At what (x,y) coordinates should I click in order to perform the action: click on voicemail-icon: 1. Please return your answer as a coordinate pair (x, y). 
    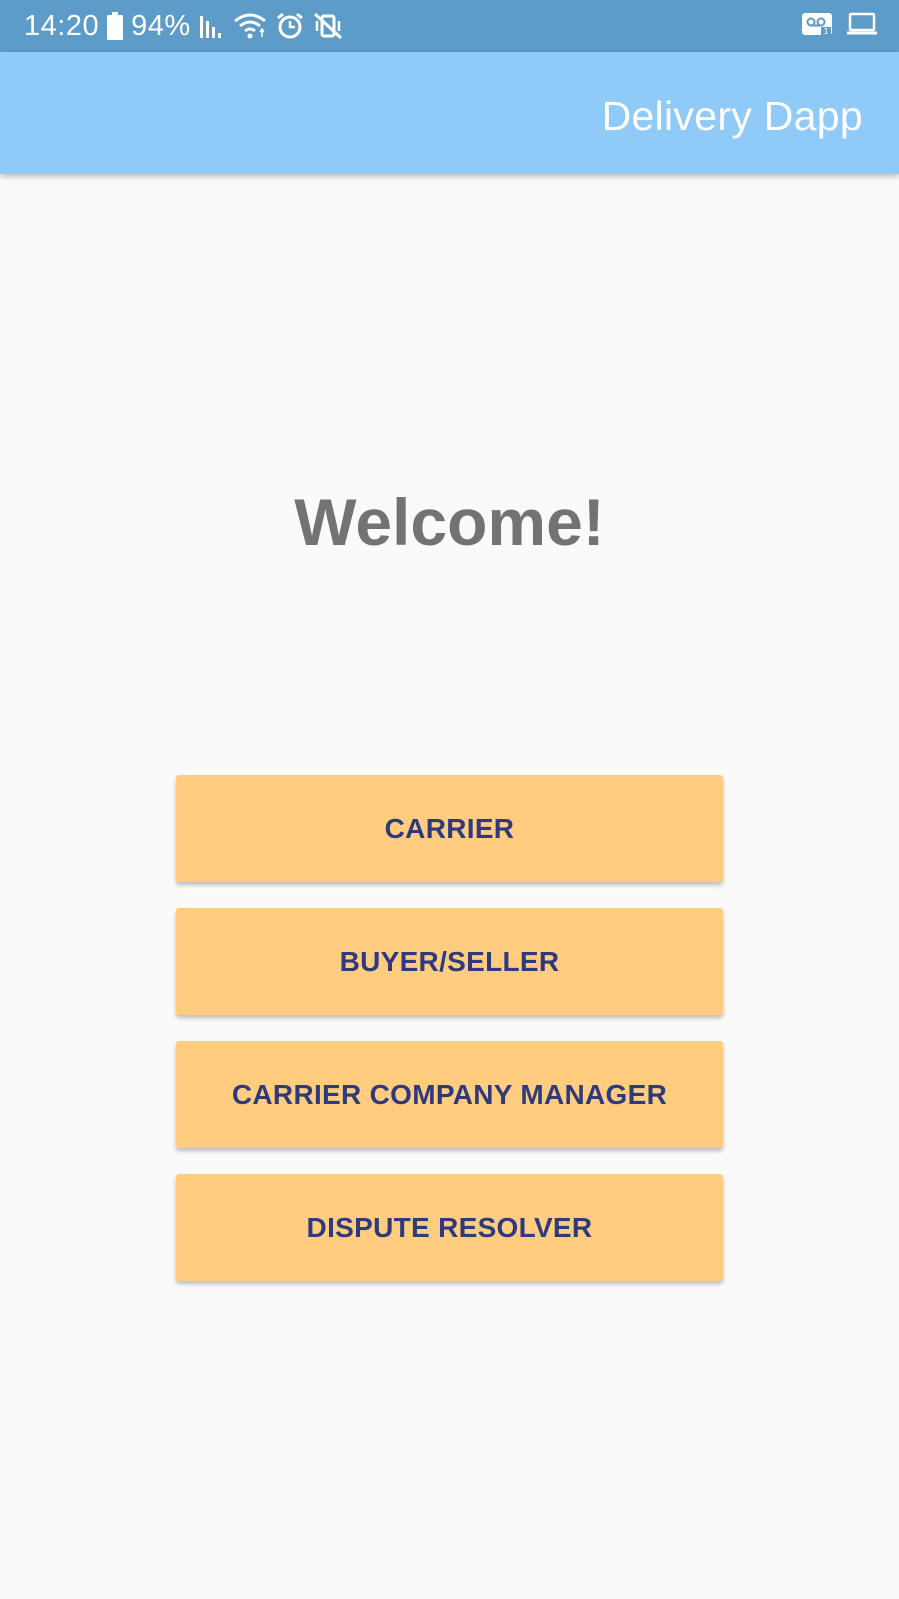
    Looking at the image, I should click on (817, 26).